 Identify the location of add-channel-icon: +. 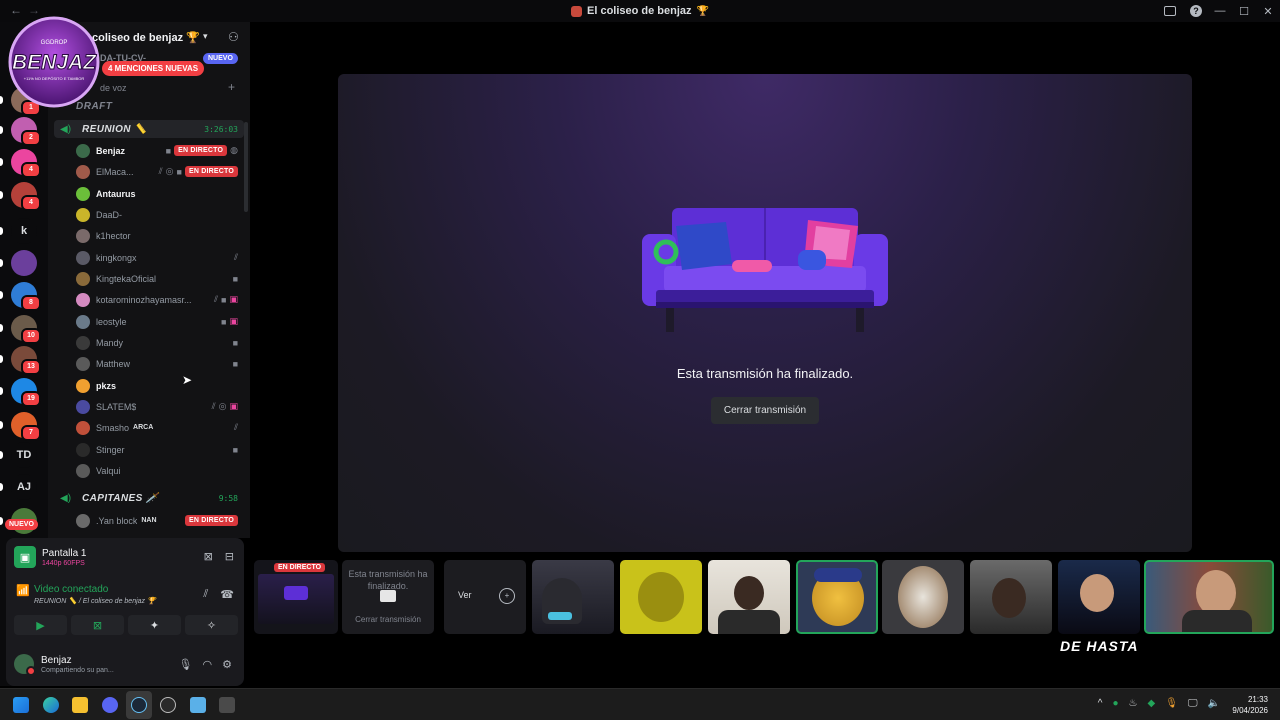
(231, 87).